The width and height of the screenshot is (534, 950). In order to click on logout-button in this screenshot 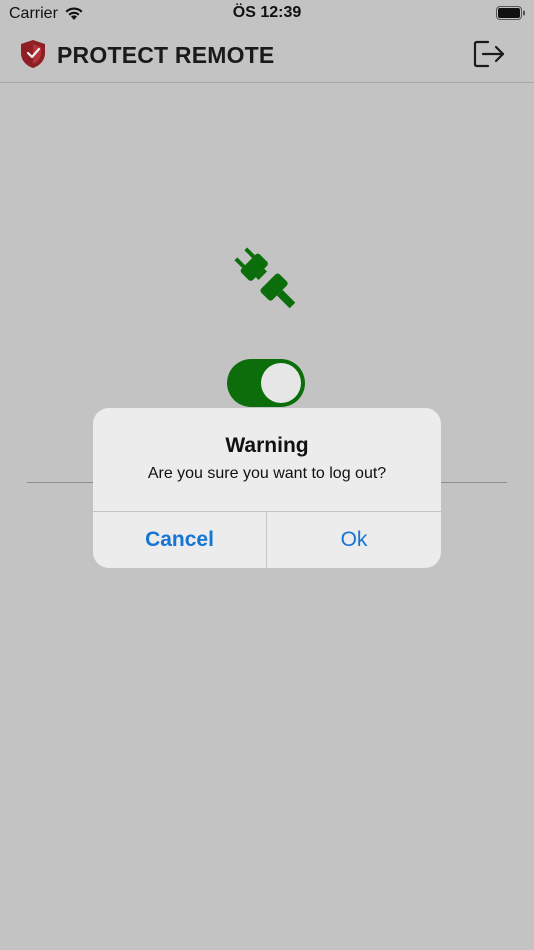, I will do `click(490, 56)`.